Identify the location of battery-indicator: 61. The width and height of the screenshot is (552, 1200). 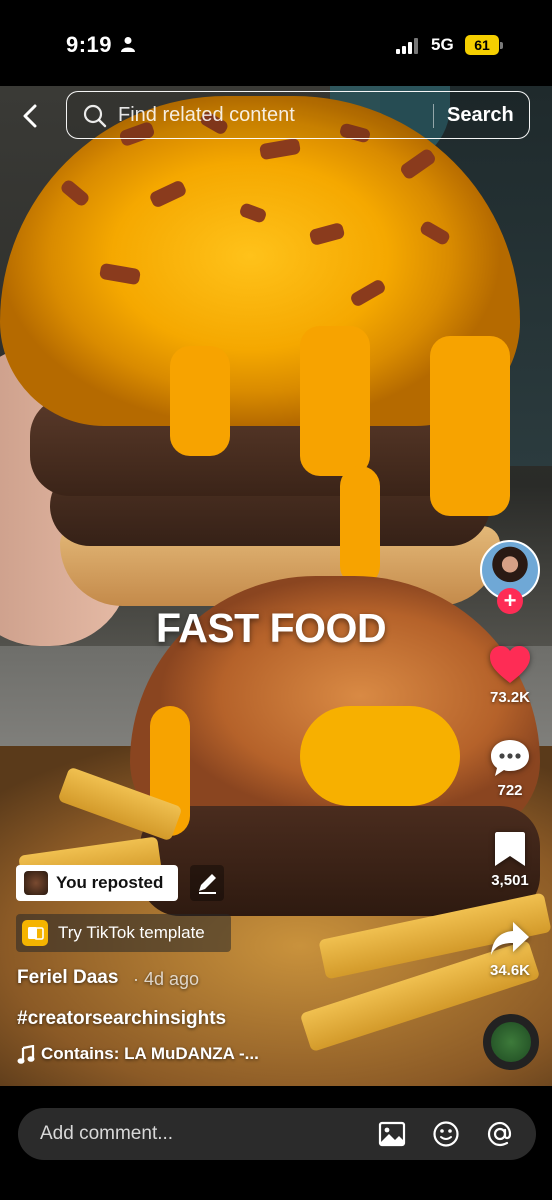
(484, 45).